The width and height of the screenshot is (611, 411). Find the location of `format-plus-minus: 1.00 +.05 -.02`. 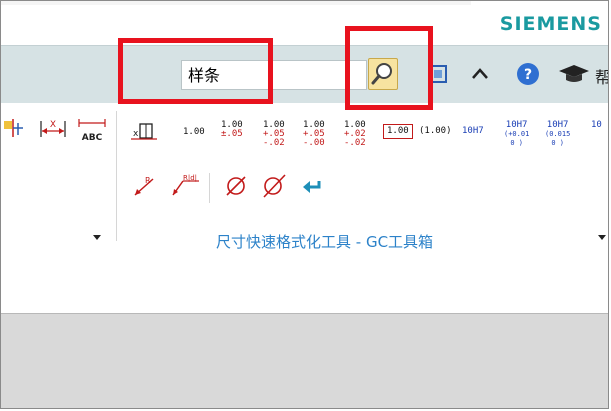

format-plus-minus: 1.00 +.05 -.02 is located at coordinates (274, 134).